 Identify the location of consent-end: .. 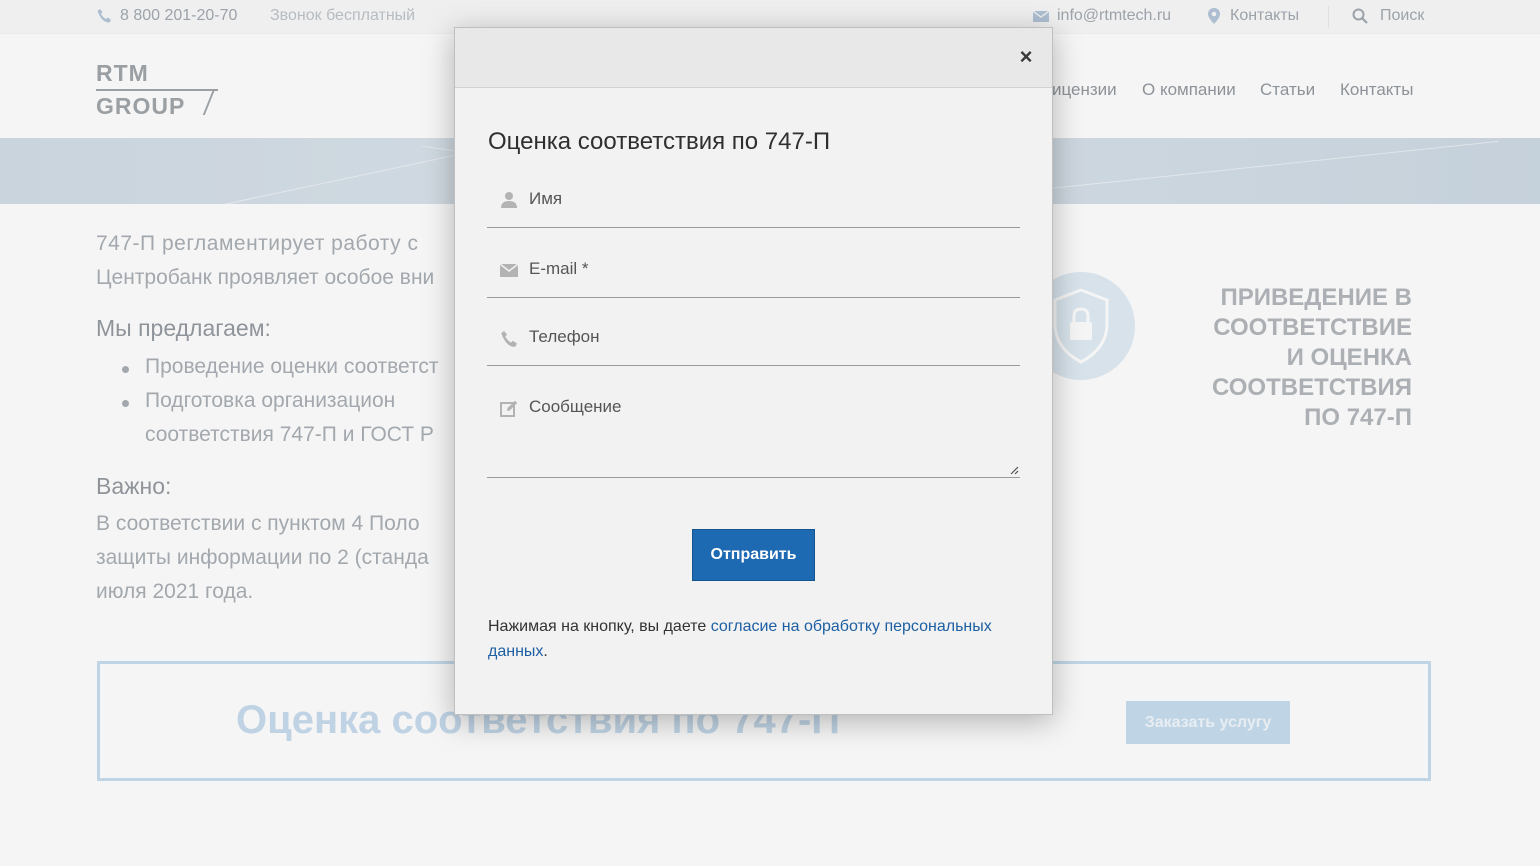
(545, 651).